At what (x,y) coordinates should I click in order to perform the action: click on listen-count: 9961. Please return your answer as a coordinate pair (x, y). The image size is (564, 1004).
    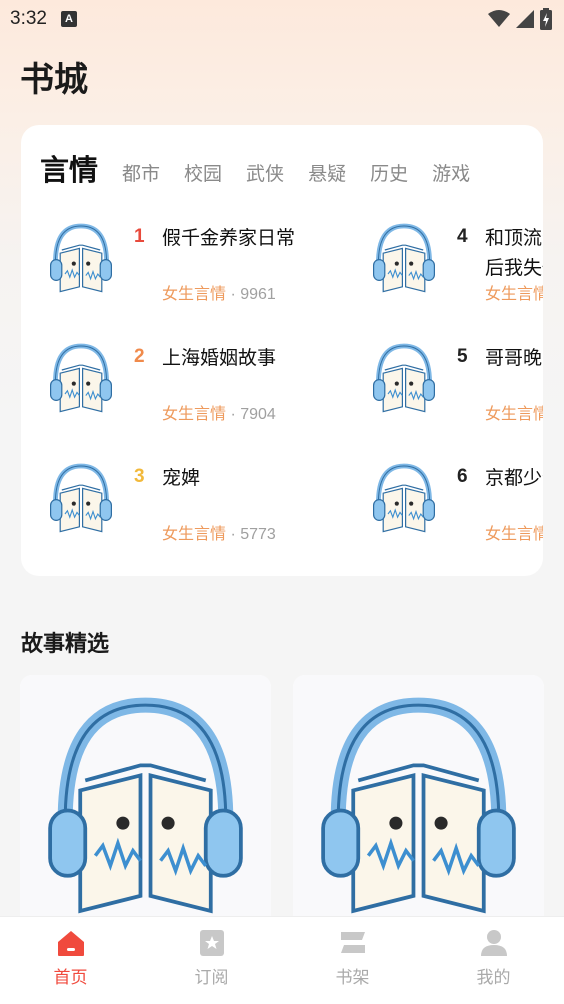
    Looking at the image, I should click on (258, 294).